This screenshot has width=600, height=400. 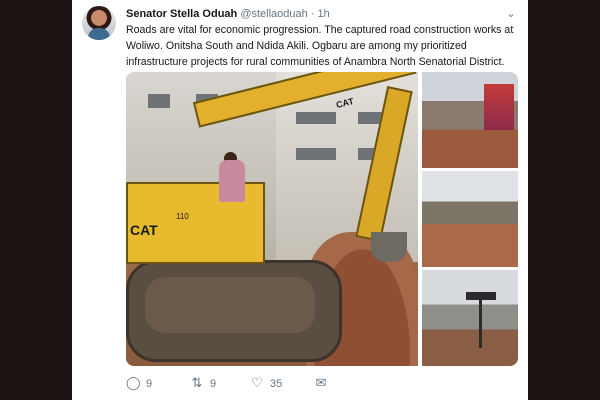 What do you see at coordinates (389, 247) in the screenshot?
I see `excavator-bucket` at bounding box center [389, 247].